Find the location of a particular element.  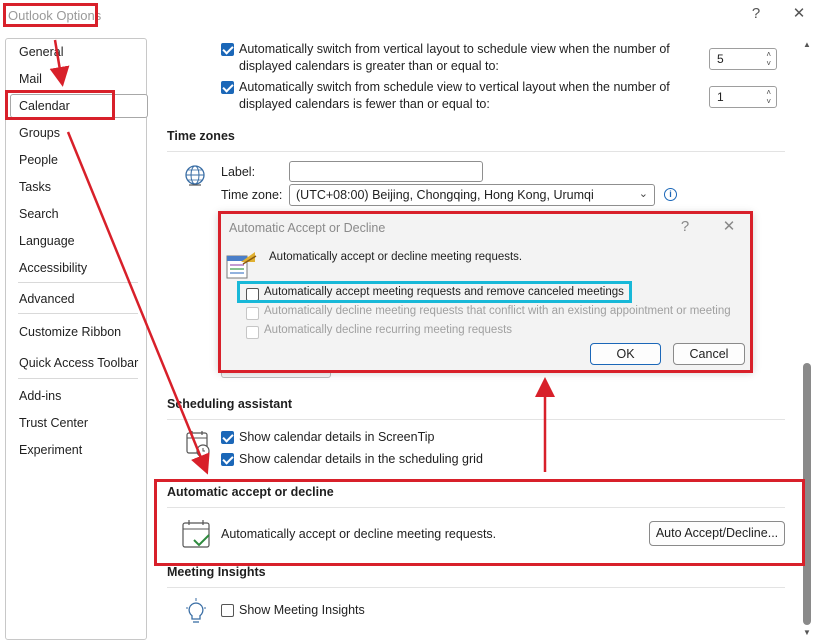

arrow-title-to-calendar is located at coordinates (59, 63).